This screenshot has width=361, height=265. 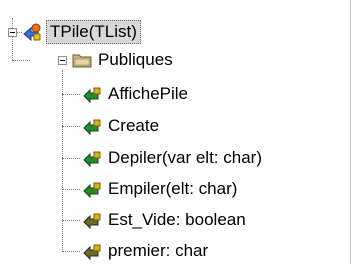 I want to click on tree-item: Create, so click(x=121, y=126).